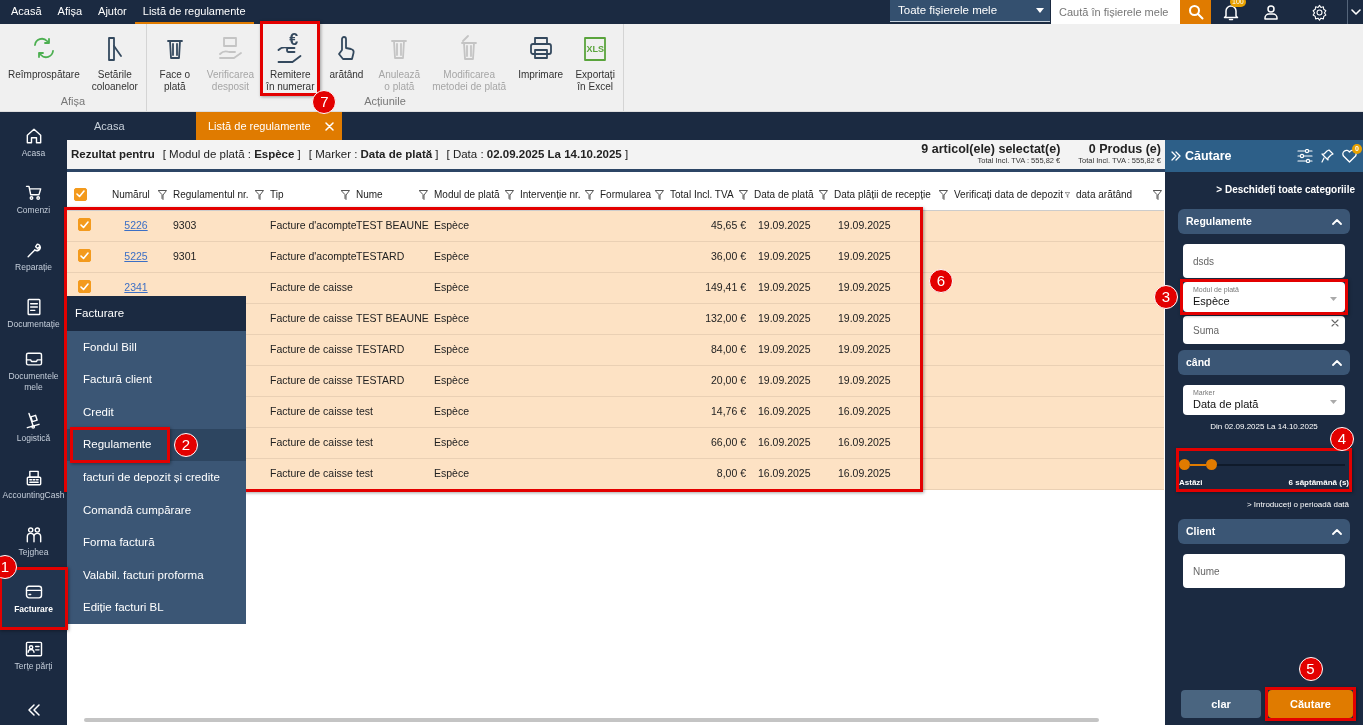 Image resolution: width=1363 pixels, height=725 pixels. What do you see at coordinates (725, 286) in the screenshot?
I see `table-cell: 149,41 €` at bounding box center [725, 286].